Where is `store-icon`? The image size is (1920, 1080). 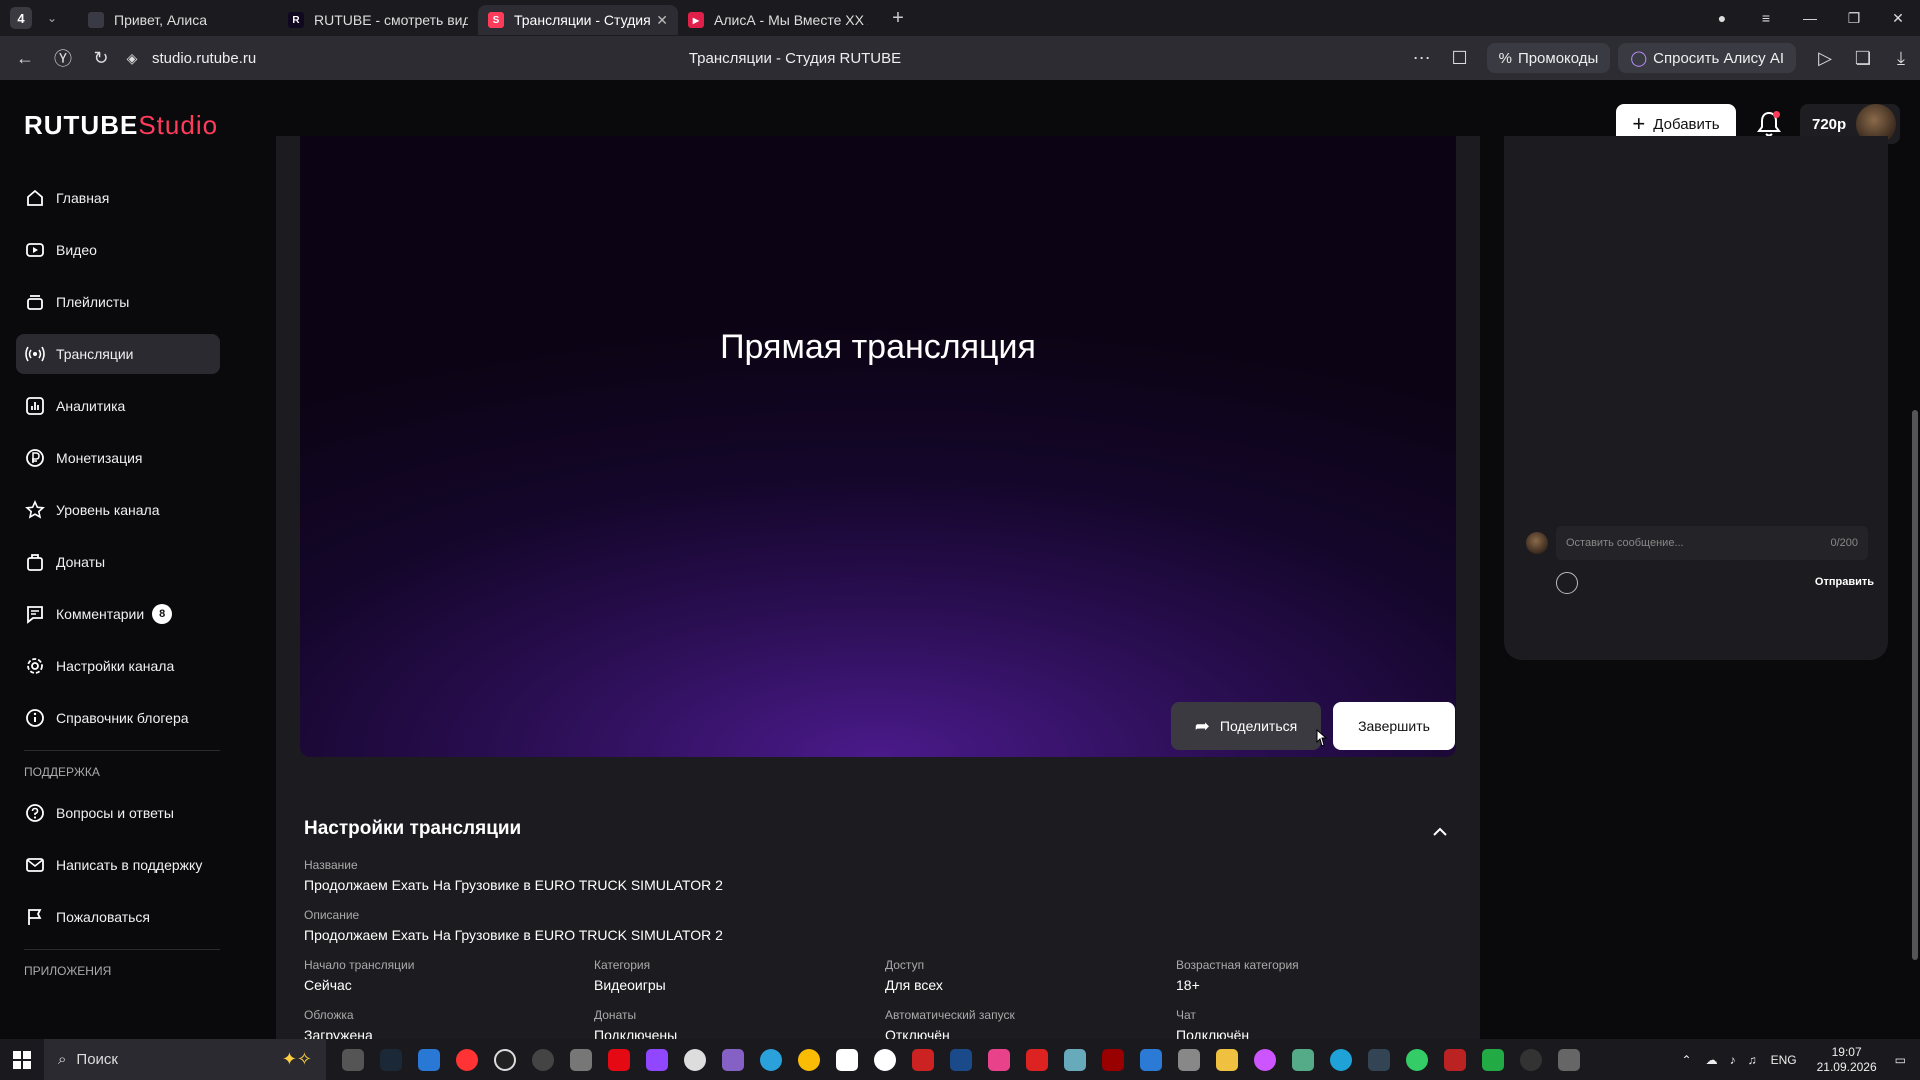
store-icon is located at coordinates (429, 1059).